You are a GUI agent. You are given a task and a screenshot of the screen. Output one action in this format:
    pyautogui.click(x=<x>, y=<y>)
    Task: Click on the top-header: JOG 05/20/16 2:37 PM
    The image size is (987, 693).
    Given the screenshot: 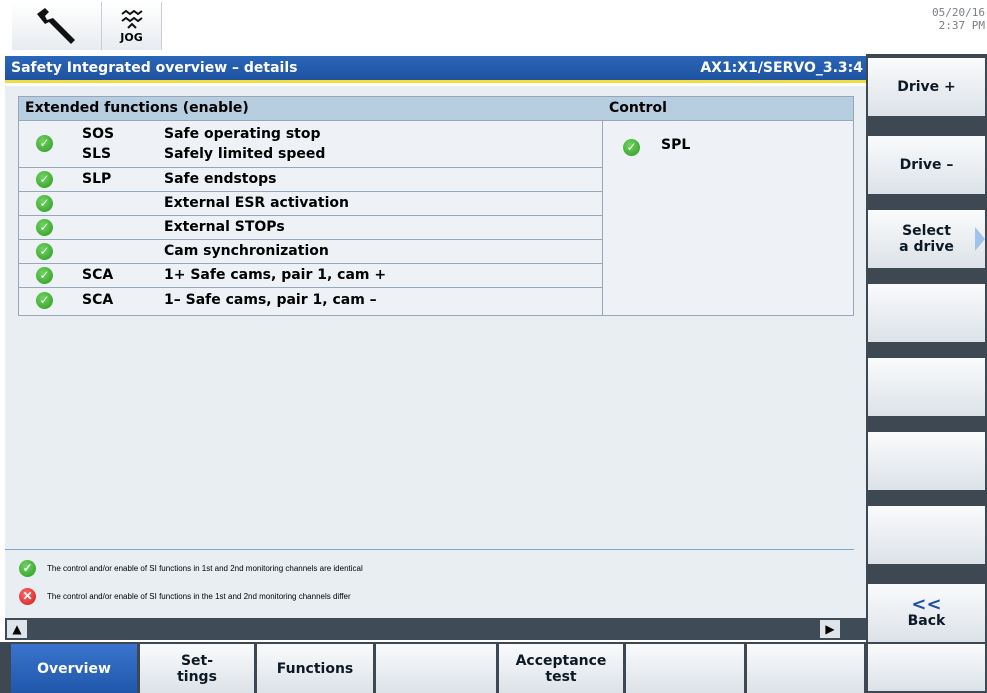 What is the action you would take?
    pyautogui.click(x=493, y=26)
    